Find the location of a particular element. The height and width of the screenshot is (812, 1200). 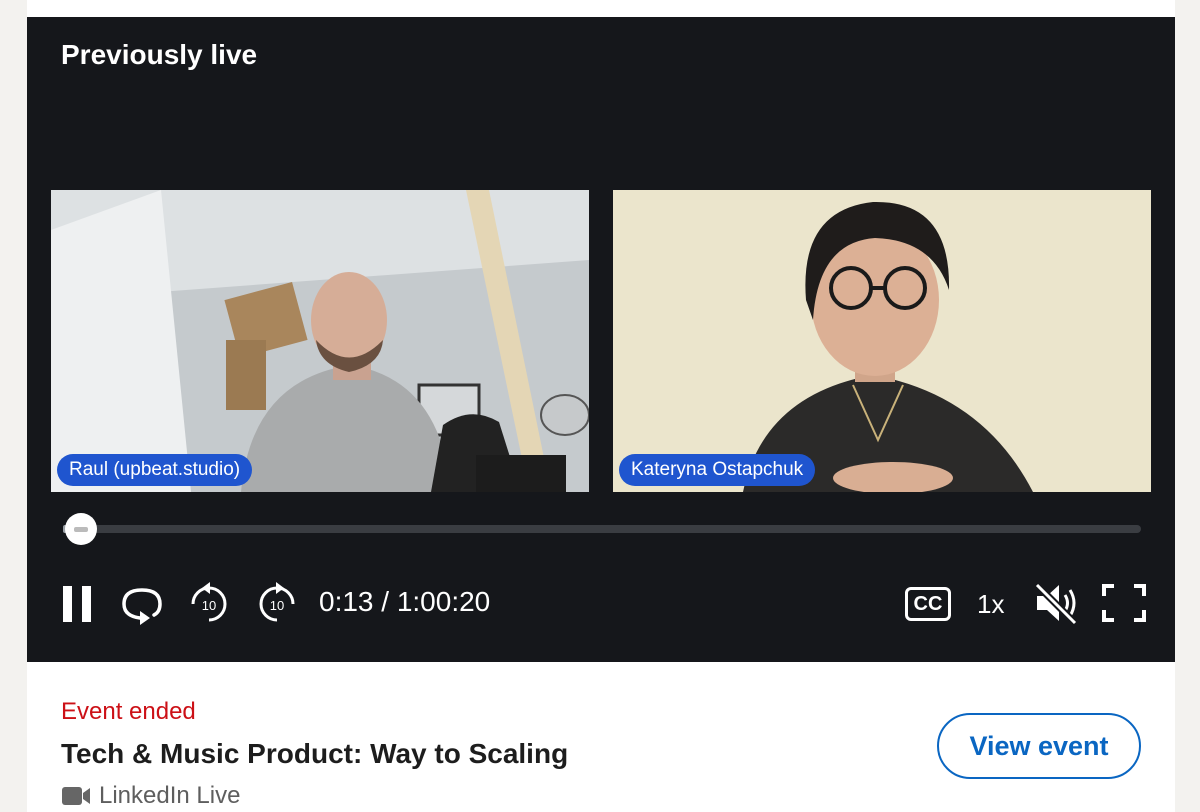

pause-button is located at coordinates (77, 604).